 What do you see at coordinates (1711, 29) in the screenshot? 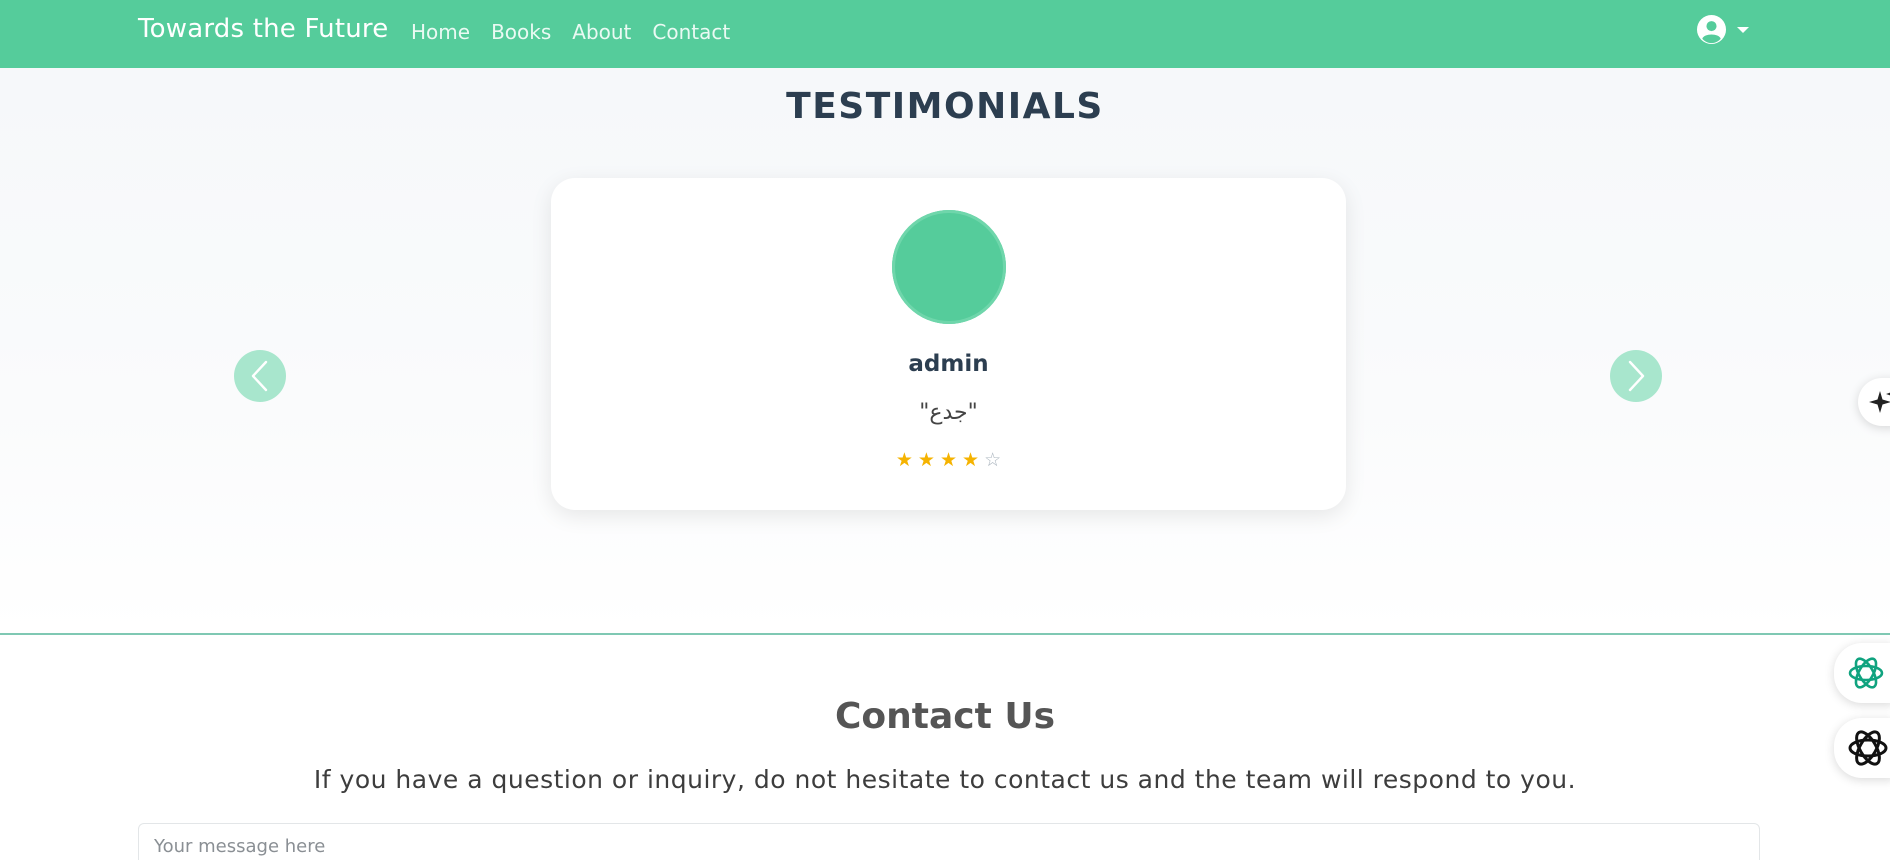
I see `user-circle-icon` at bounding box center [1711, 29].